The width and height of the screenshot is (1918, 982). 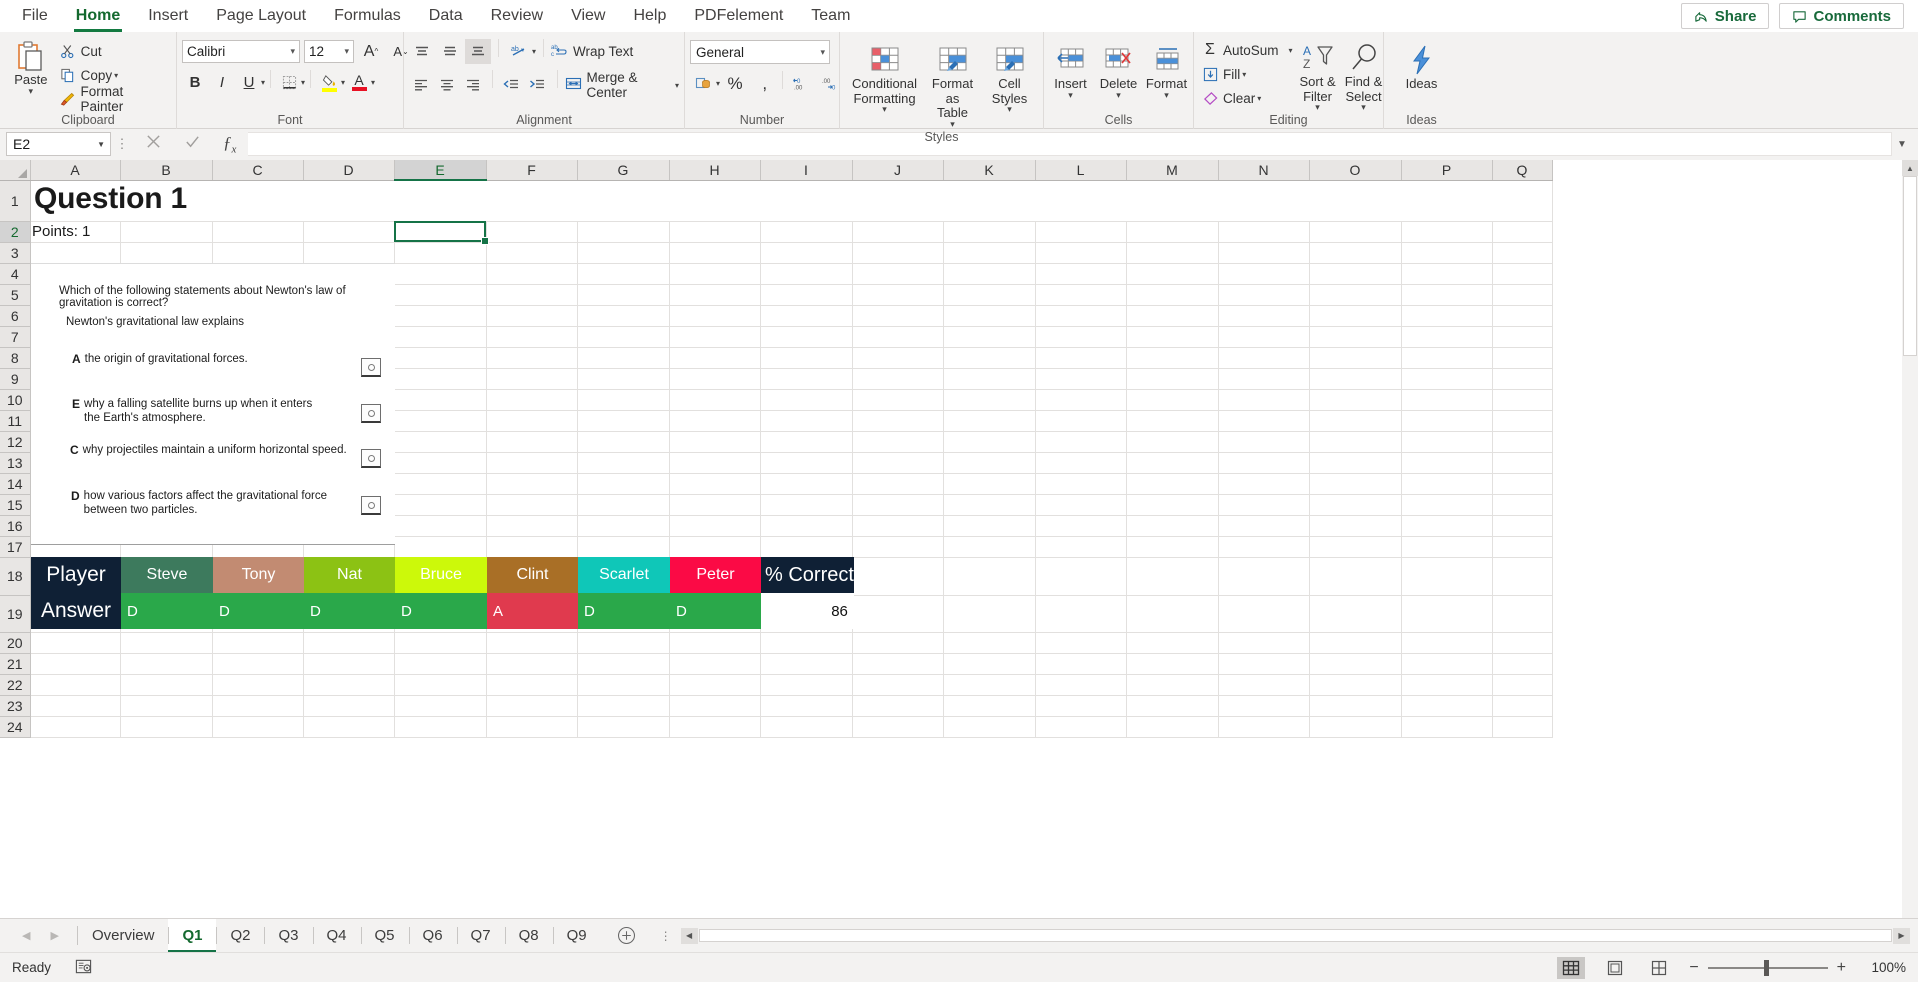 What do you see at coordinates (1172, 706) in the screenshot?
I see `cell-M23` at bounding box center [1172, 706].